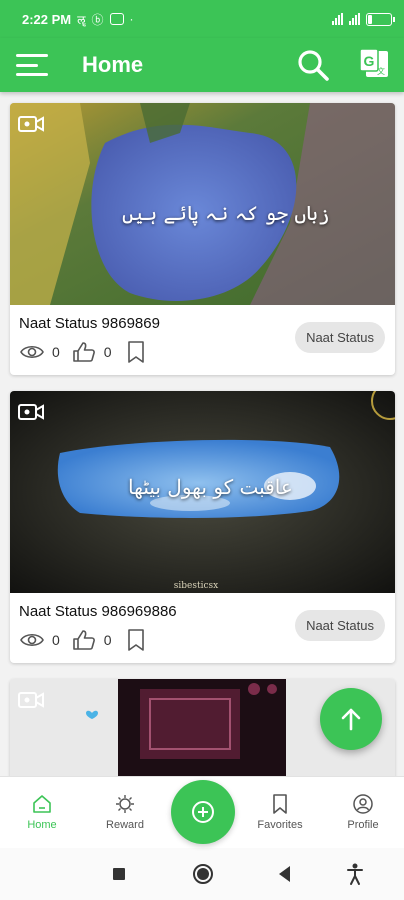  Describe the element at coordinates (226, 213) in the screenshot. I see `overlay-caption: زباں جو کہ نہ پائے ہیں` at that location.